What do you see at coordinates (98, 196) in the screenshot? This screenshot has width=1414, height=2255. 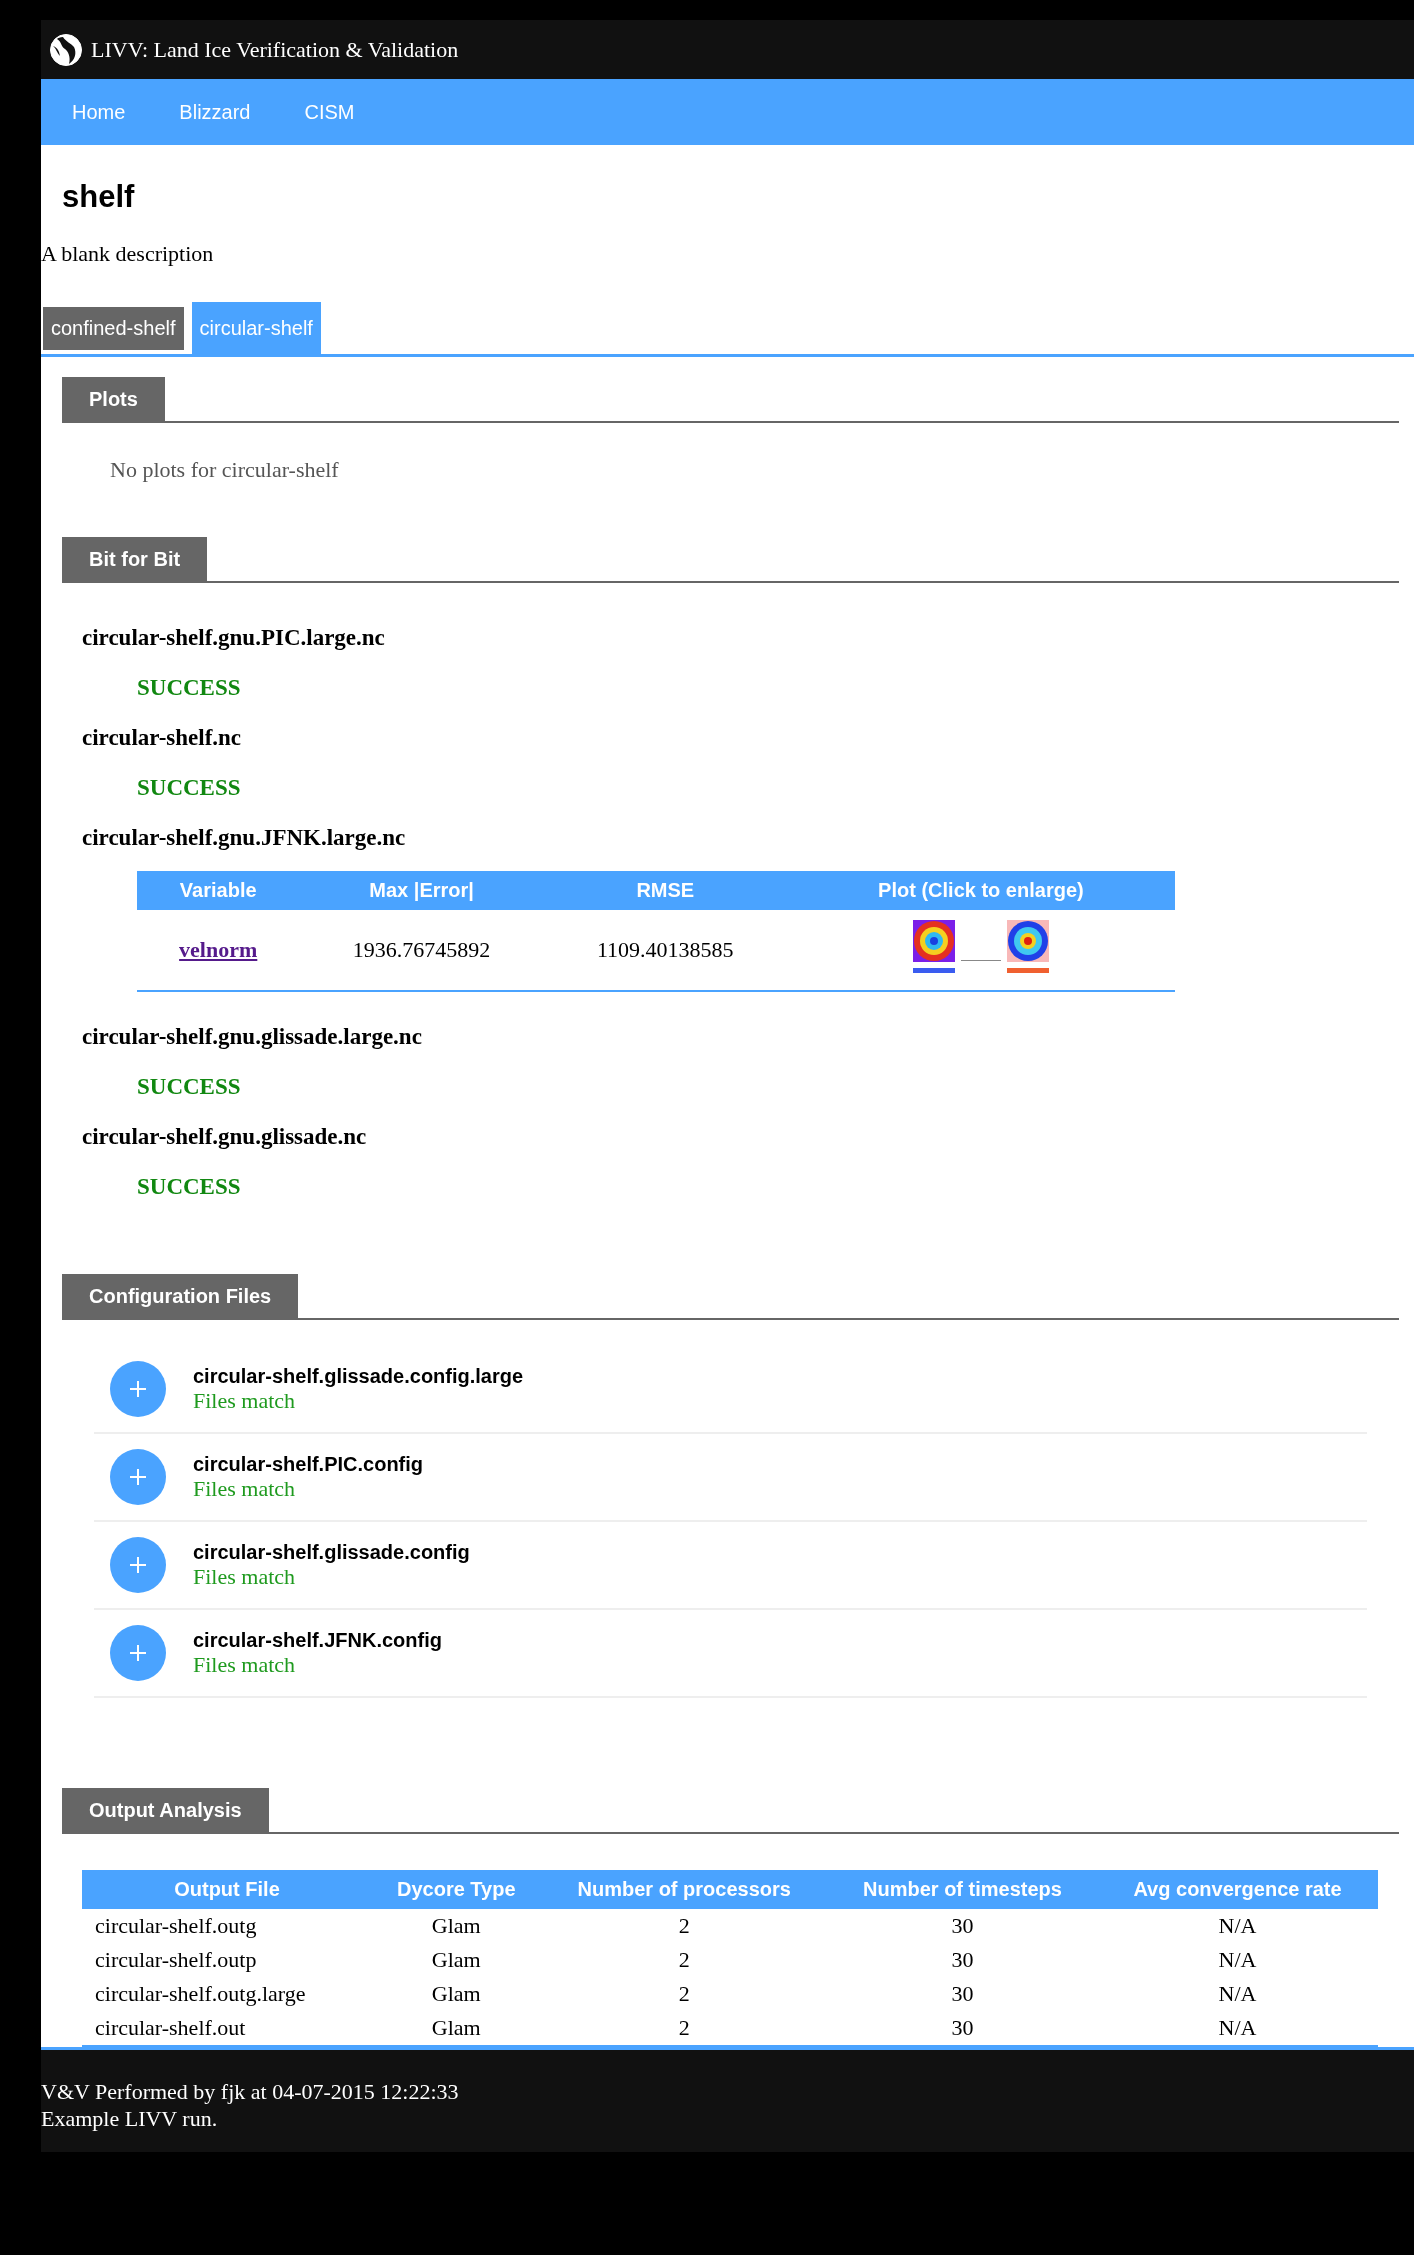 I see `page-title: shelf` at bounding box center [98, 196].